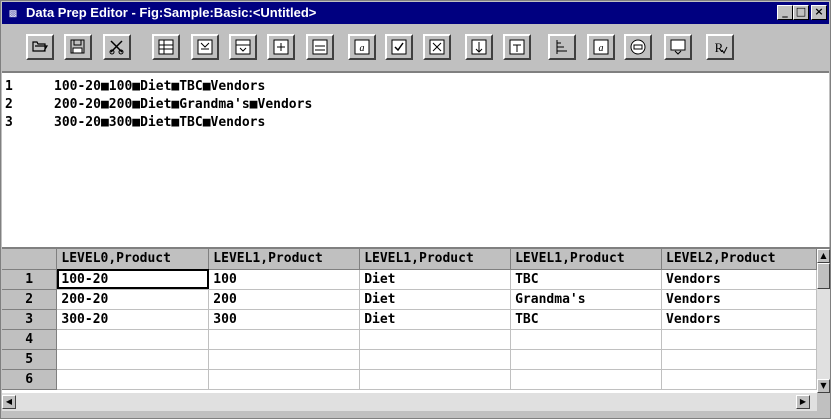 The width and height of the screenshot is (831, 419). I want to click on row-header: 4, so click(30, 339).